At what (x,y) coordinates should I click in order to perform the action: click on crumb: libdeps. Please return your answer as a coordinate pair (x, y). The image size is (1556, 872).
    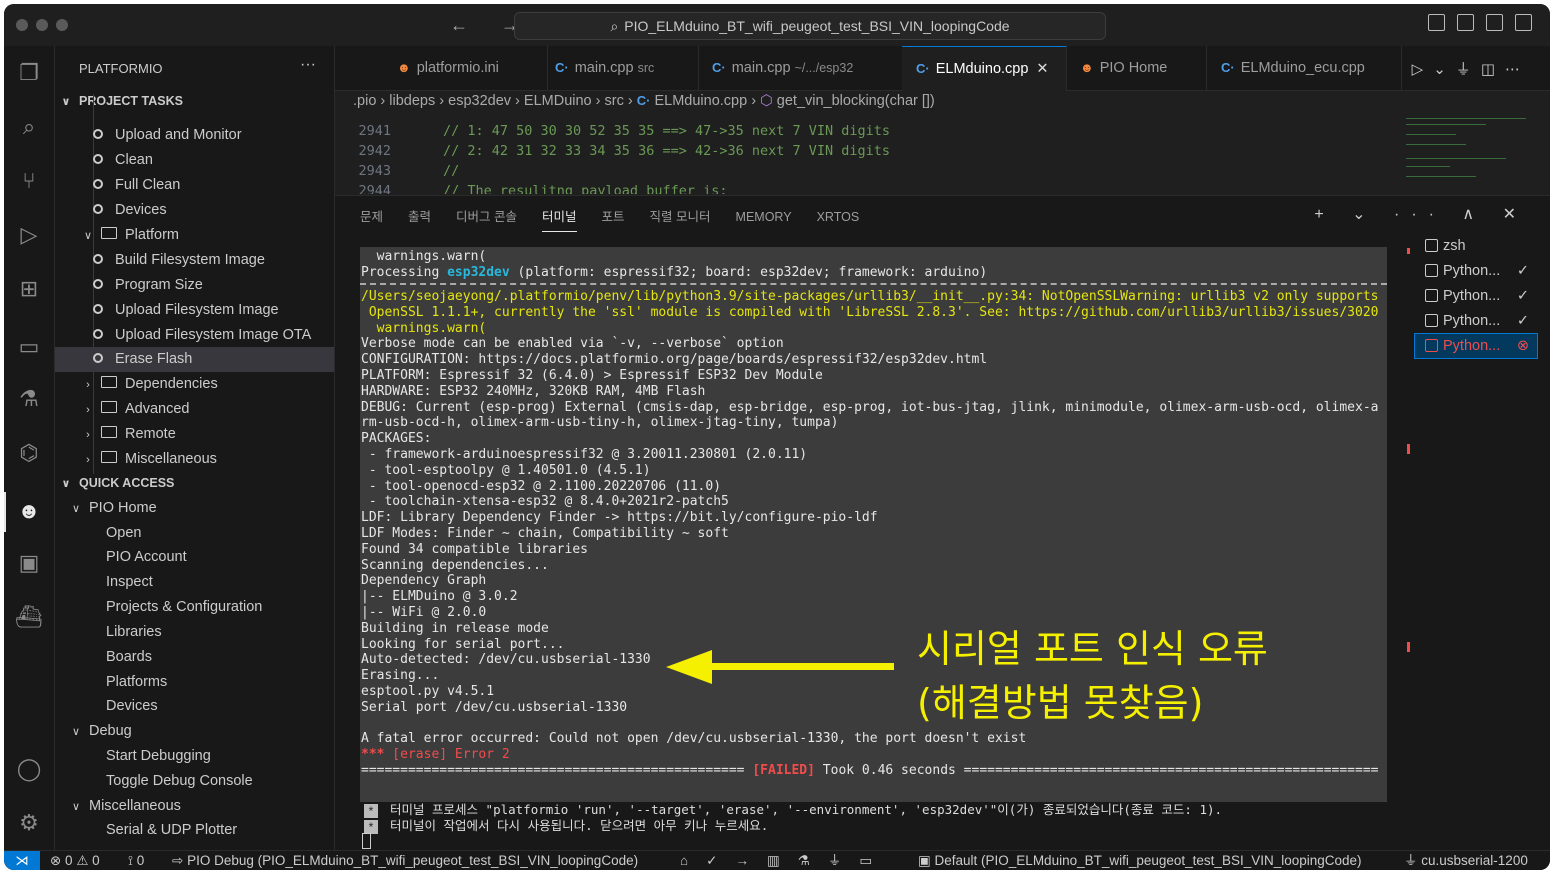
    Looking at the image, I should click on (412, 101).